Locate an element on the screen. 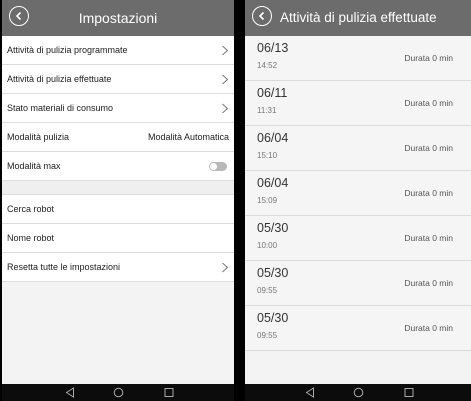  menu-item-label: Attività di pulizia effettuate is located at coordinates (59, 79).